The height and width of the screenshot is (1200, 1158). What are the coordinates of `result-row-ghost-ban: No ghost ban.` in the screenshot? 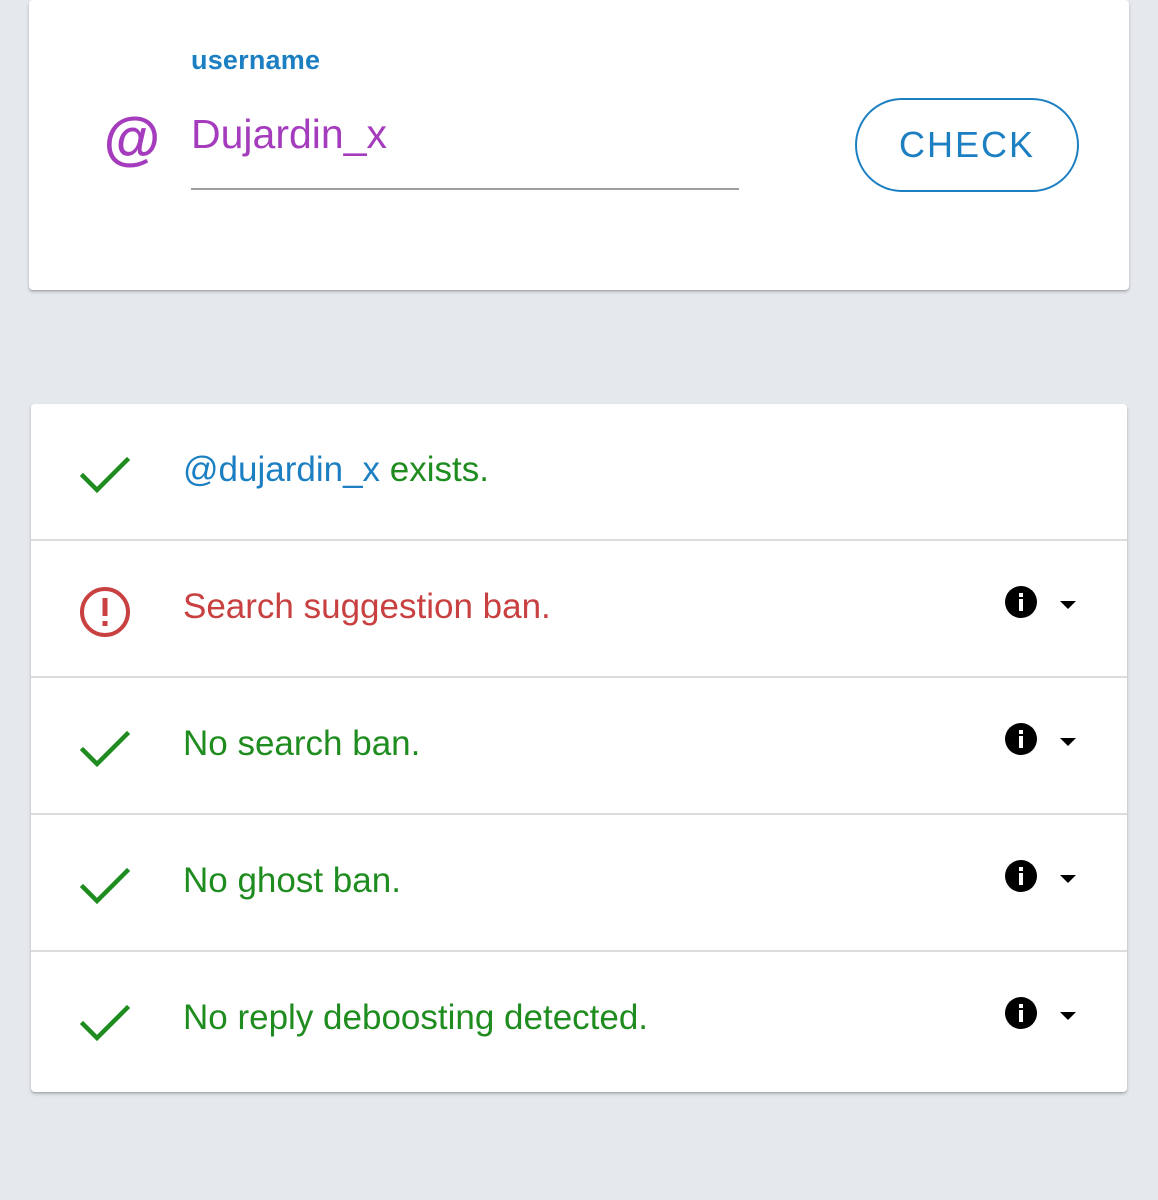 It's located at (579, 883).